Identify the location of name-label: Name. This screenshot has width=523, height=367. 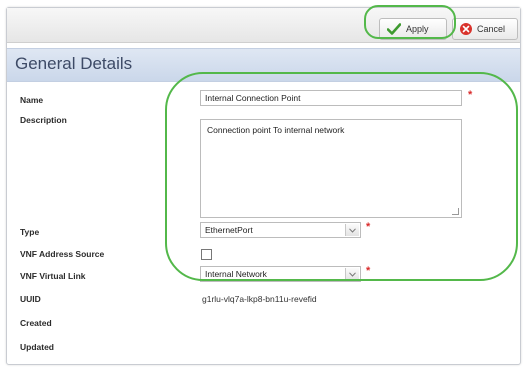
(32, 100).